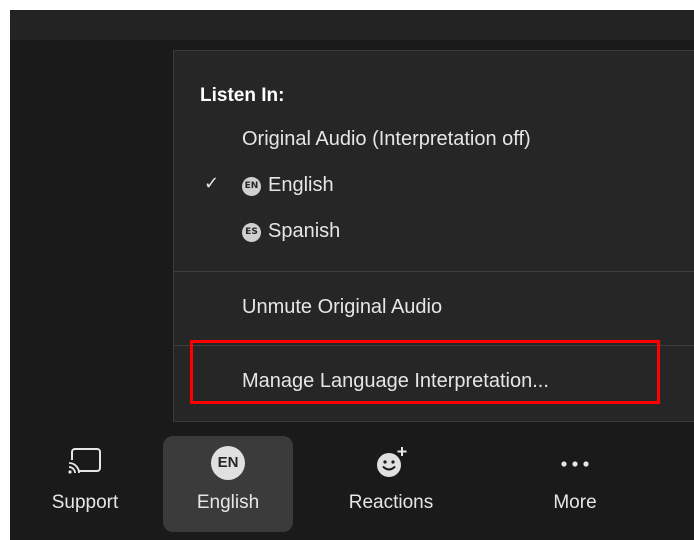 The image size is (694, 540). Describe the element at coordinates (434, 187) in the screenshot. I see `menu-item-english: ✓ EN English` at that location.